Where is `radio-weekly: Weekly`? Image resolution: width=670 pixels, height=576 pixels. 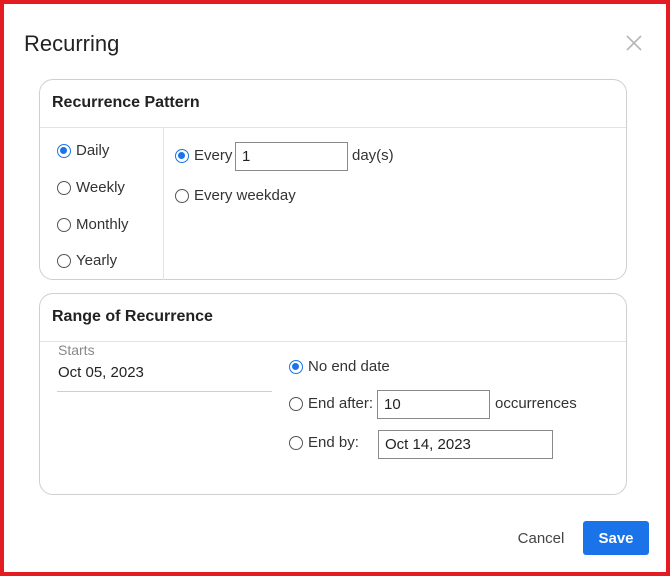 radio-weekly: Weekly is located at coordinates (91, 187).